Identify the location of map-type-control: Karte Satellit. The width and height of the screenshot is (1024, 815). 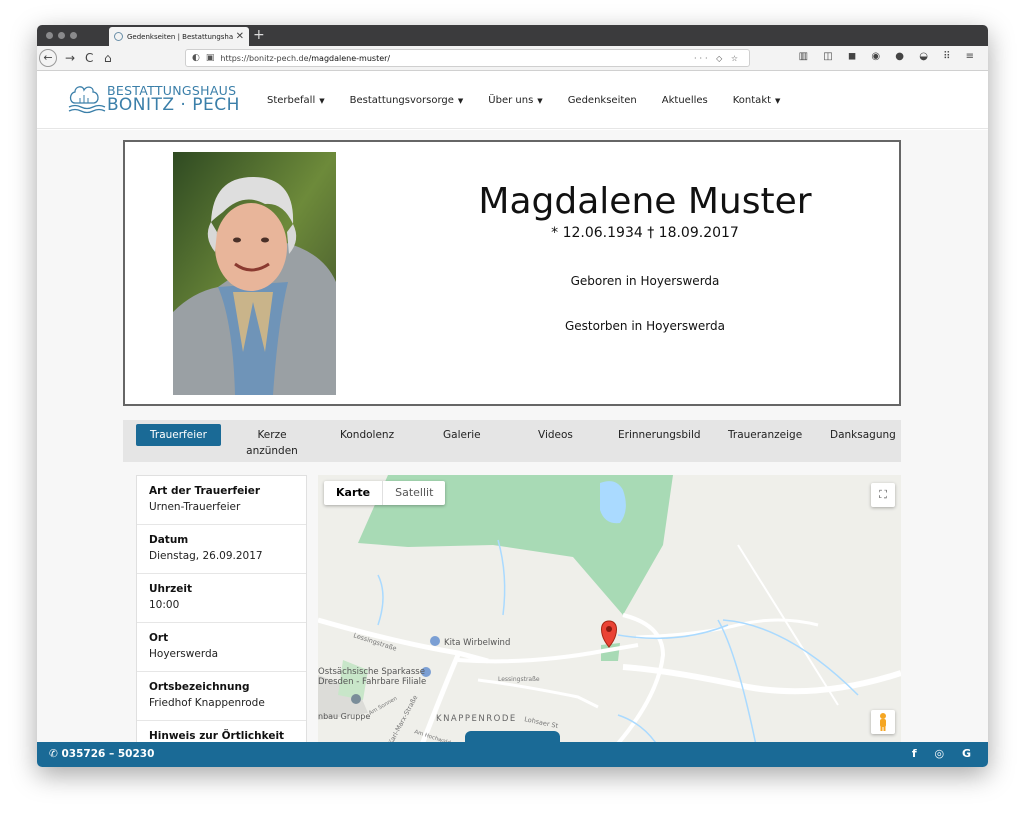
(385, 493).